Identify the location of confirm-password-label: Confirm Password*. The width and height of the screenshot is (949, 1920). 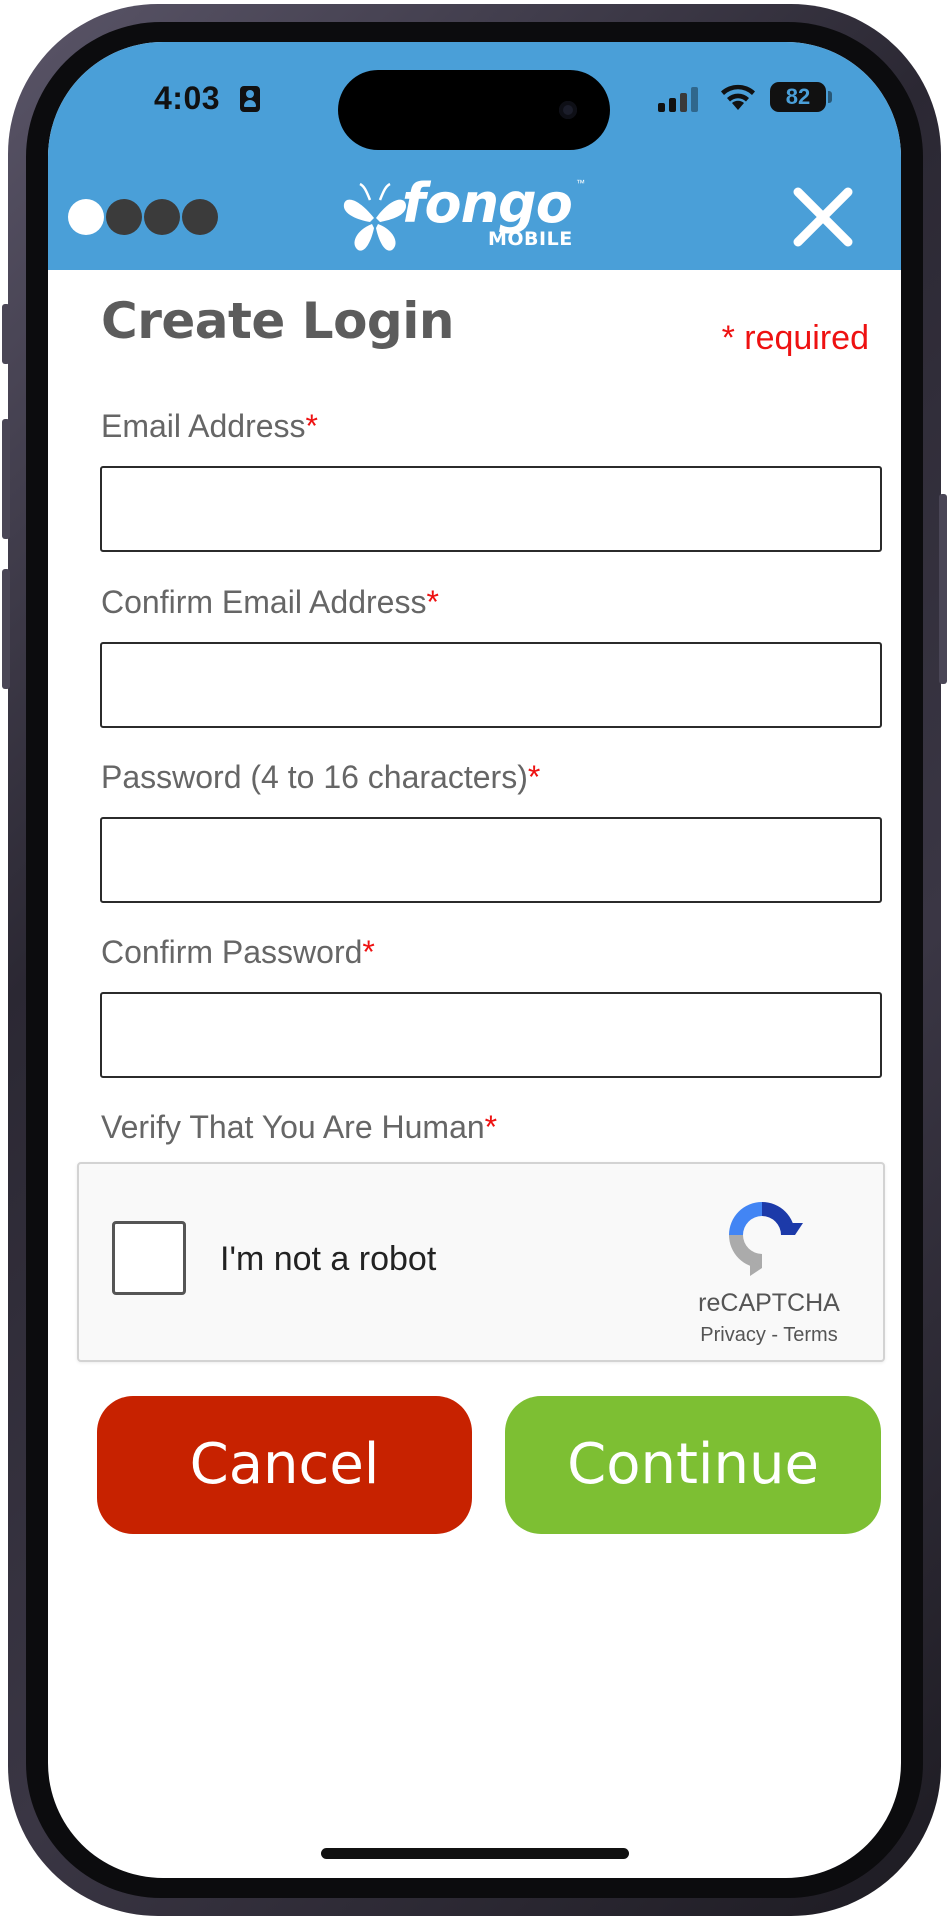
(238, 952).